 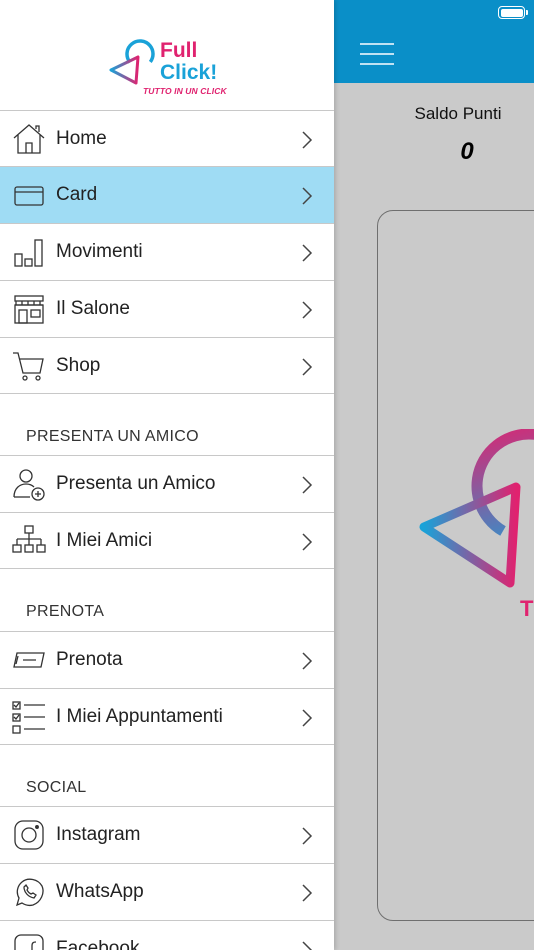 I want to click on menu-item-home: Home, so click(x=167, y=138).